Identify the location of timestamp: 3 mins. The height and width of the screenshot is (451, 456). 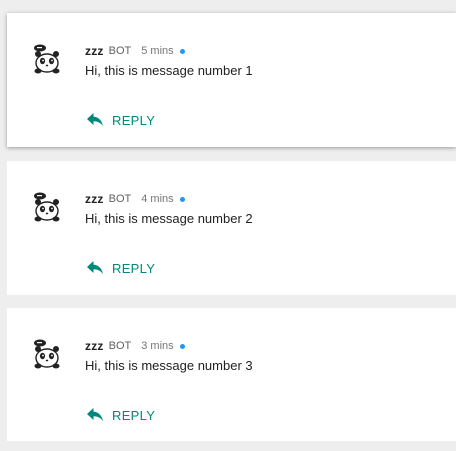
(157, 346).